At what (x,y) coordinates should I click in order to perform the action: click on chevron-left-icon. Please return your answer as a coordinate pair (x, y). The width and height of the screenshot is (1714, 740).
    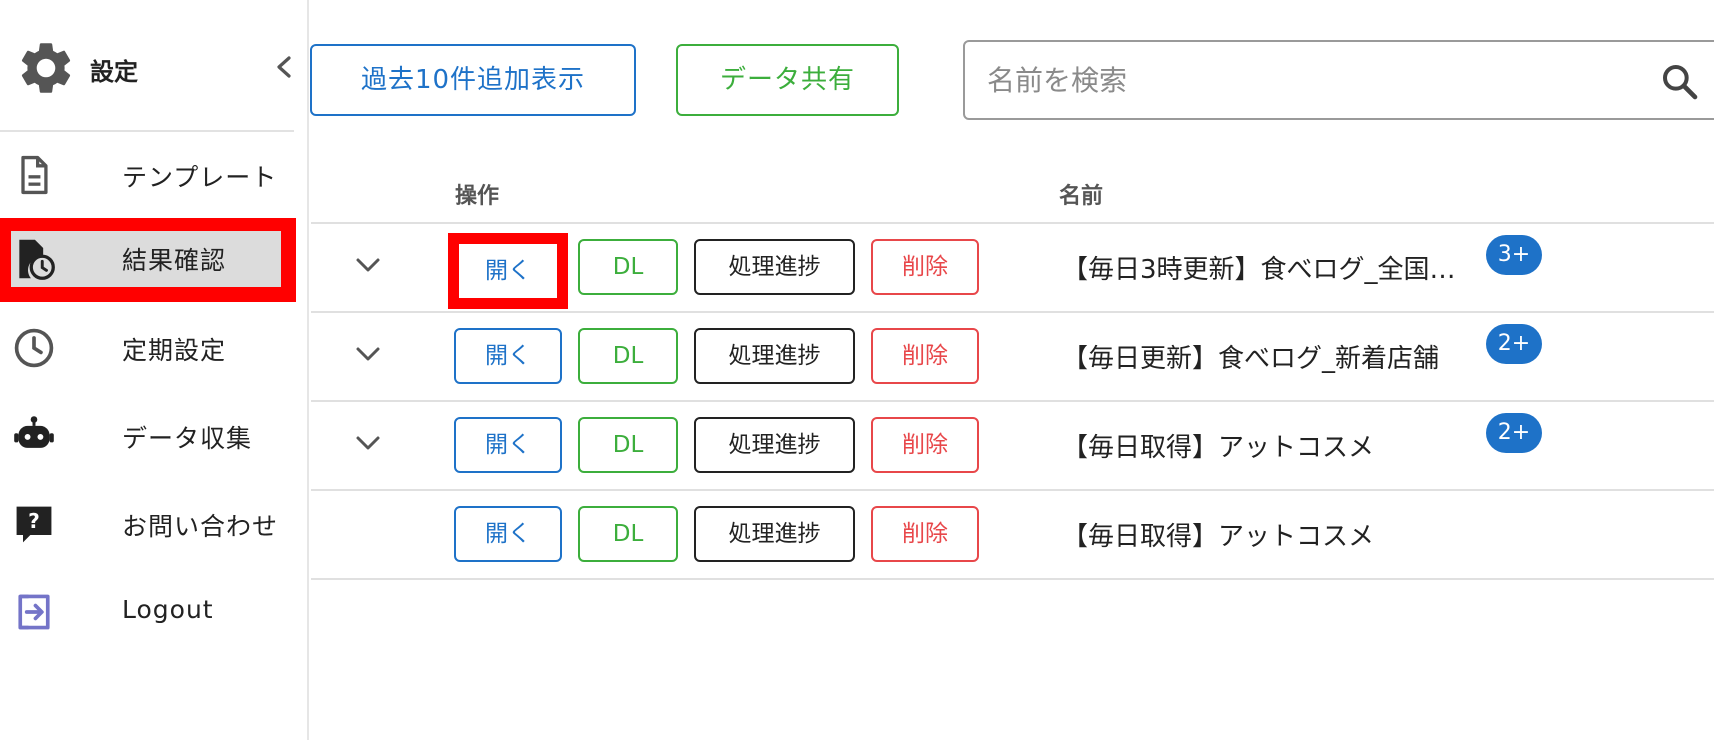
    Looking at the image, I should click on (284, 67).